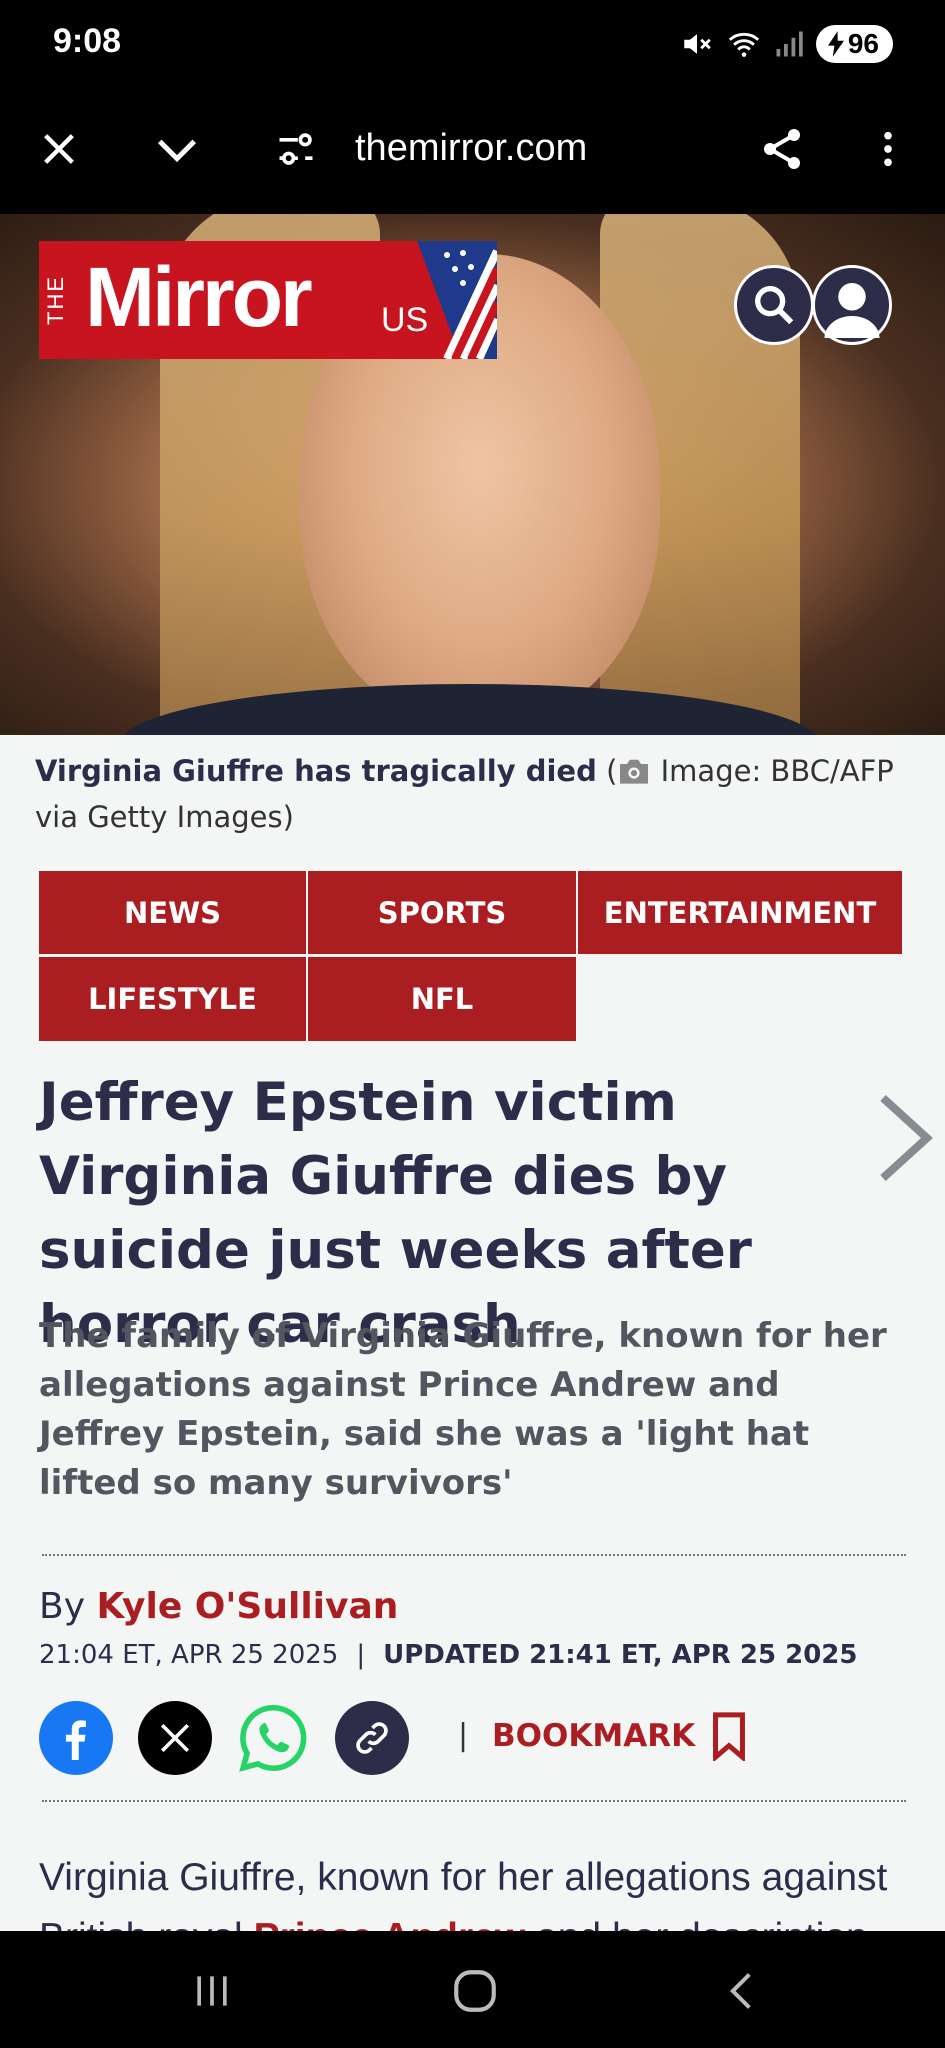  Describe the element at coordinates (782, 149) in the screenshot. I see `share-icon` at that location.